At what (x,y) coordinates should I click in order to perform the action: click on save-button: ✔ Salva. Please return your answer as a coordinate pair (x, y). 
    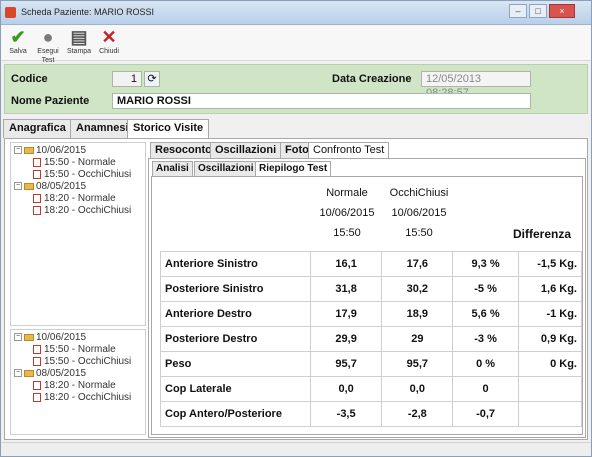
    Looking at the image, I should click on (18, 41).